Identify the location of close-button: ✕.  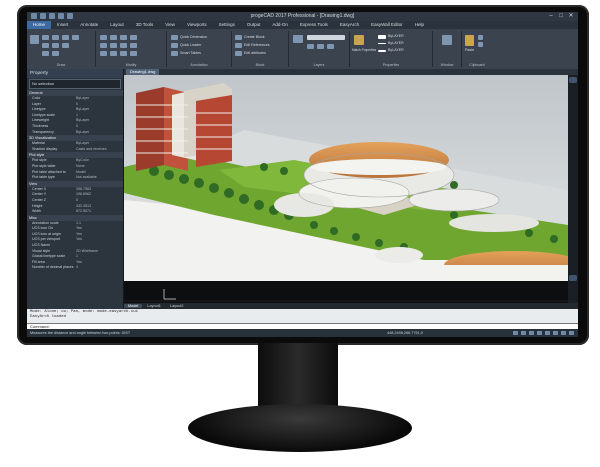
(571, 16).